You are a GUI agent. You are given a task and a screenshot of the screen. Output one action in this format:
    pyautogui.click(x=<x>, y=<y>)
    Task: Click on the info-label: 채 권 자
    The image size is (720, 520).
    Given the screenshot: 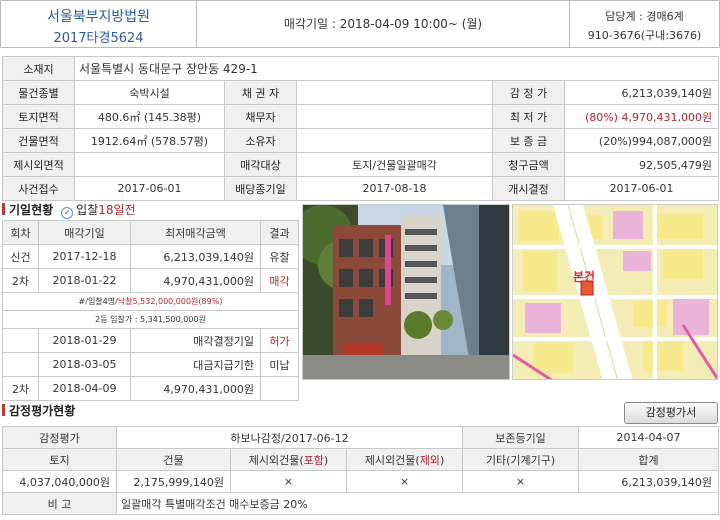 What is the action you would take?
    pyautogui.click(x=260, y=92)
    